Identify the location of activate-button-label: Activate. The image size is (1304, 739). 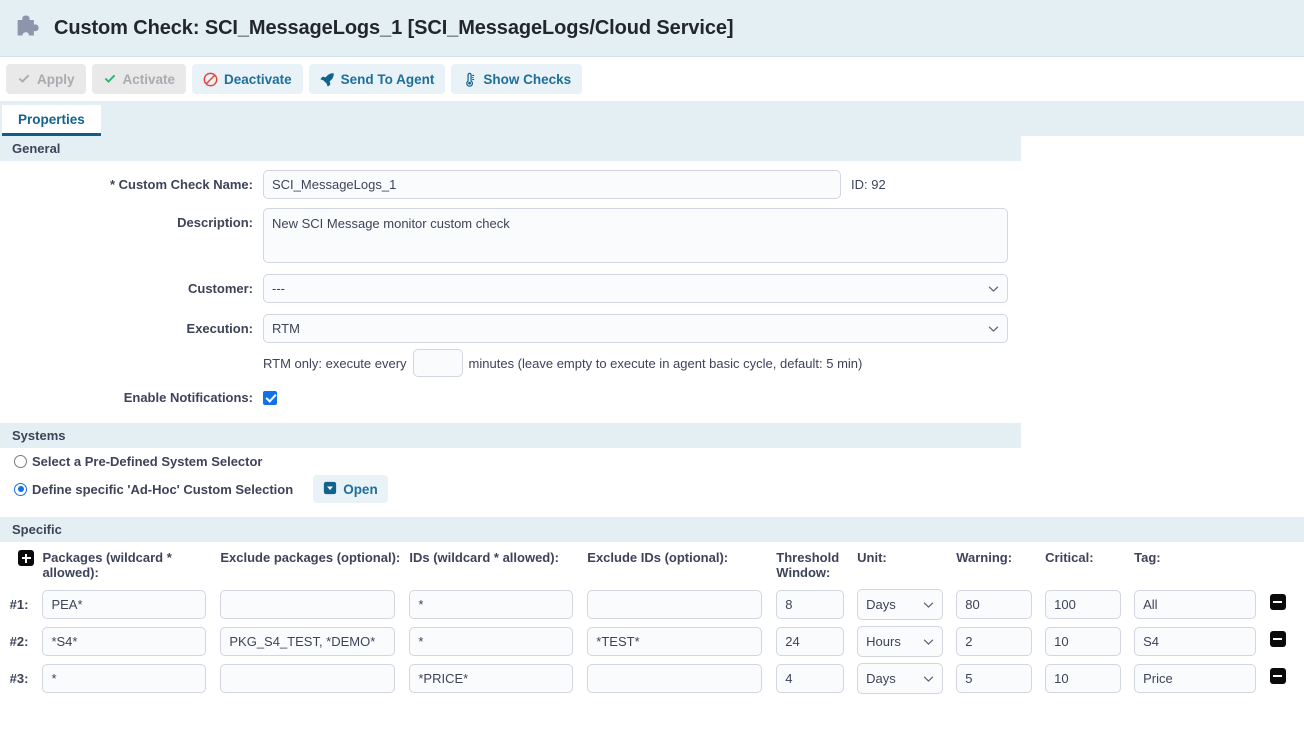
(149, 79).